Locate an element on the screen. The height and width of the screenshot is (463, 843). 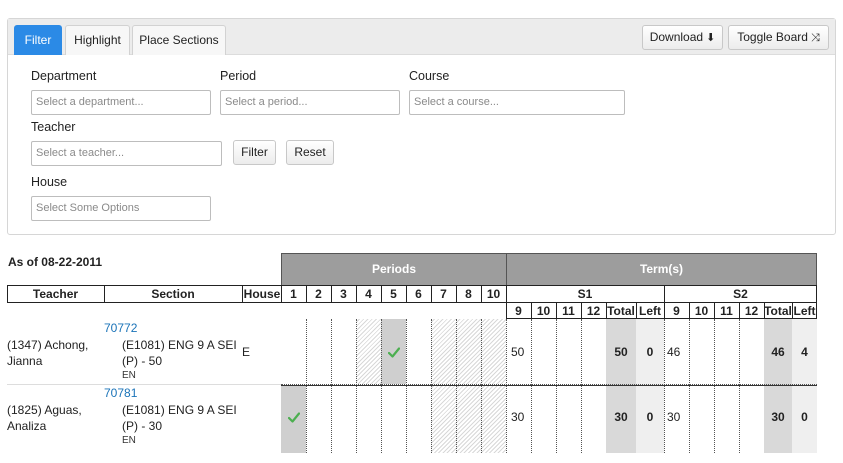
filter-button: Filter is located at coordinates (254, 152).